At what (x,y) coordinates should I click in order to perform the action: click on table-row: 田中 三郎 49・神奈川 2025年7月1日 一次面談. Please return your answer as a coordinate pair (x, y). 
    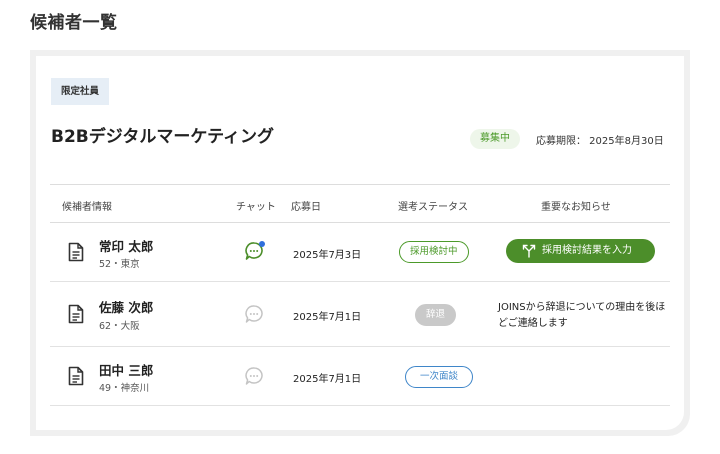
    Looking at the image, I should click on (360, 376).